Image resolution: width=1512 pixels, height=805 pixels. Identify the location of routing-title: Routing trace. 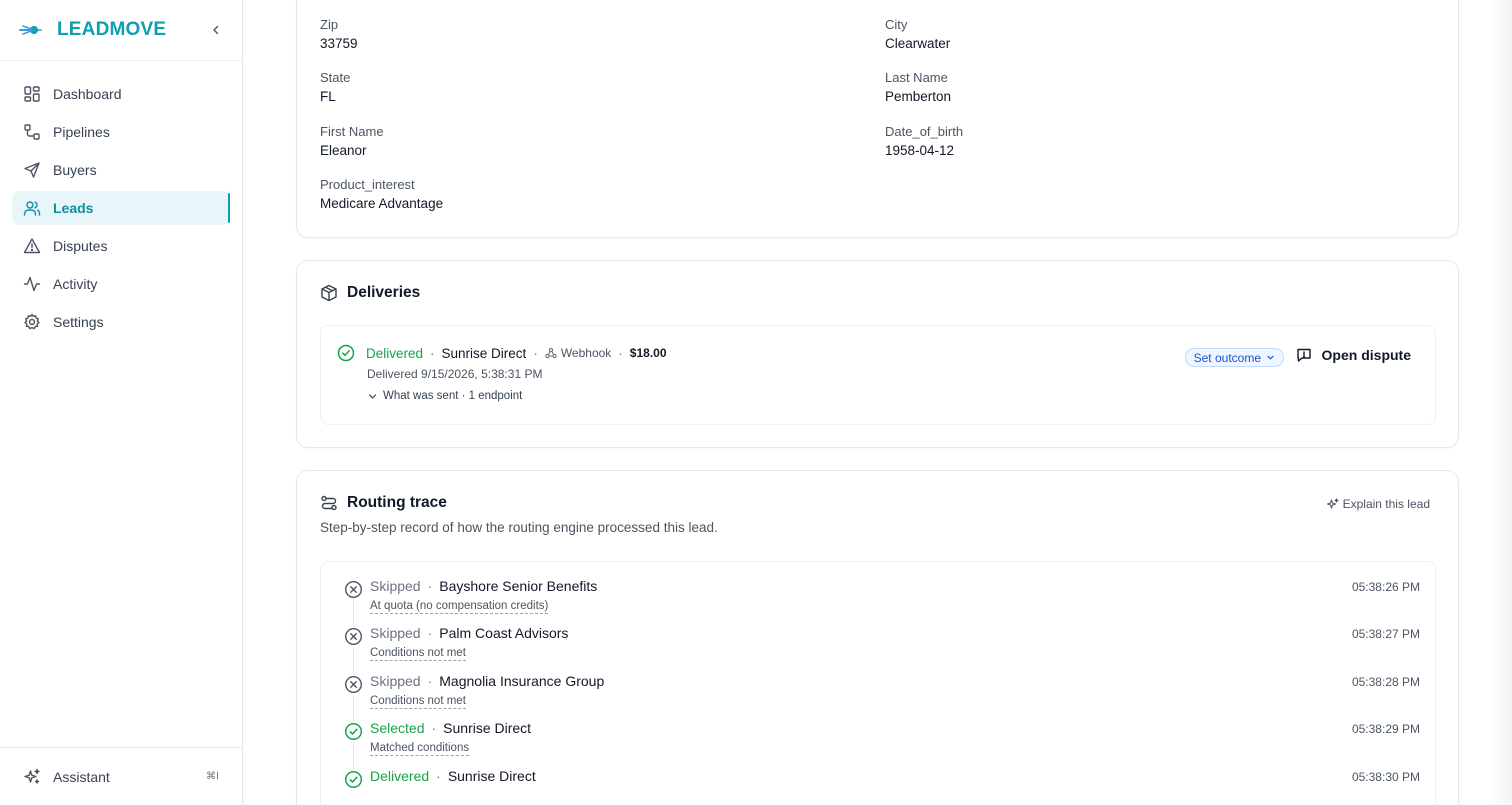
(383, 503).